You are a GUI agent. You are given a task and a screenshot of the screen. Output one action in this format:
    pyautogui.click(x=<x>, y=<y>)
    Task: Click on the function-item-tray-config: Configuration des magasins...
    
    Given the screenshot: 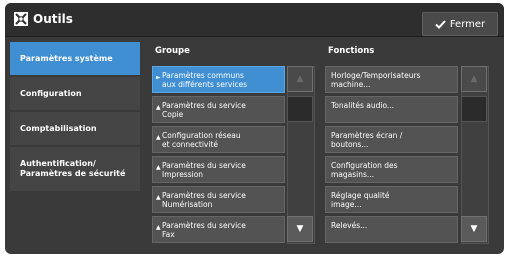 What is the action you would take?
    pyautogui.click(x=391, y=169)
    